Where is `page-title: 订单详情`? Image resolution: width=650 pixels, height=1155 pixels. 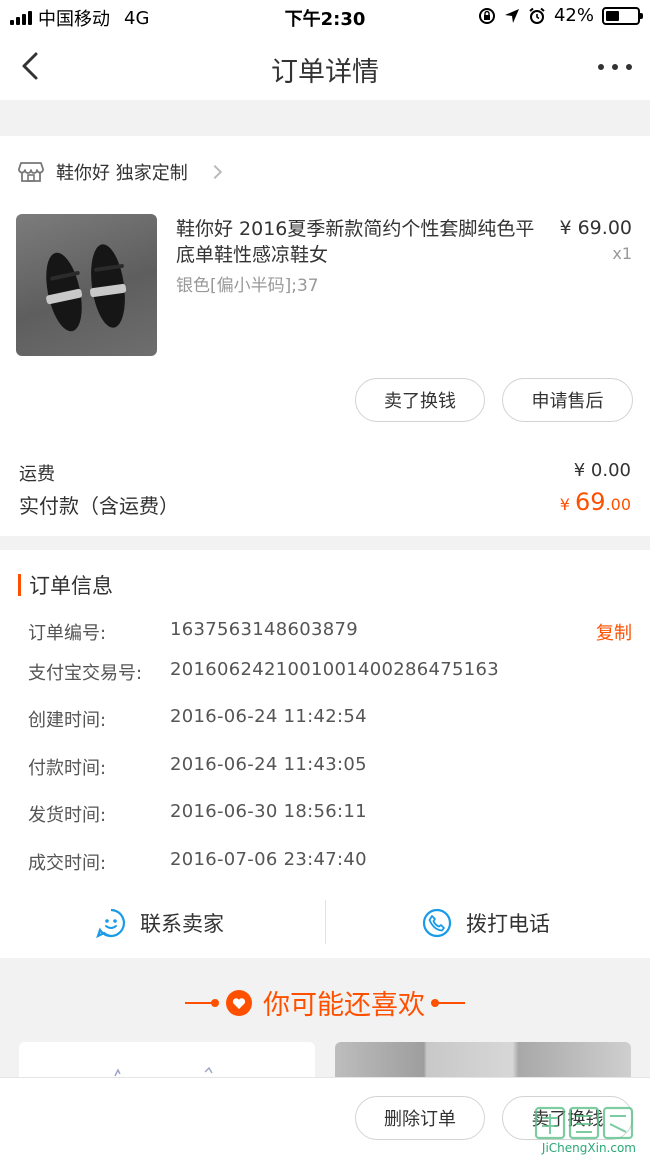 page-title: 订单详情 is located at coordinates (325, 72).